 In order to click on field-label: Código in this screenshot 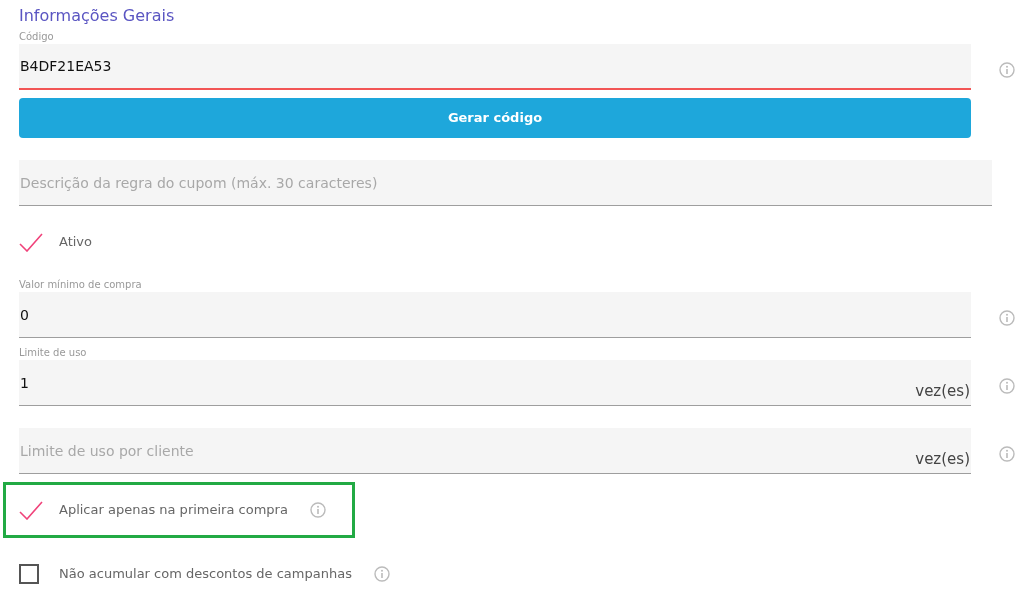, I will do `click(37, 37)`.